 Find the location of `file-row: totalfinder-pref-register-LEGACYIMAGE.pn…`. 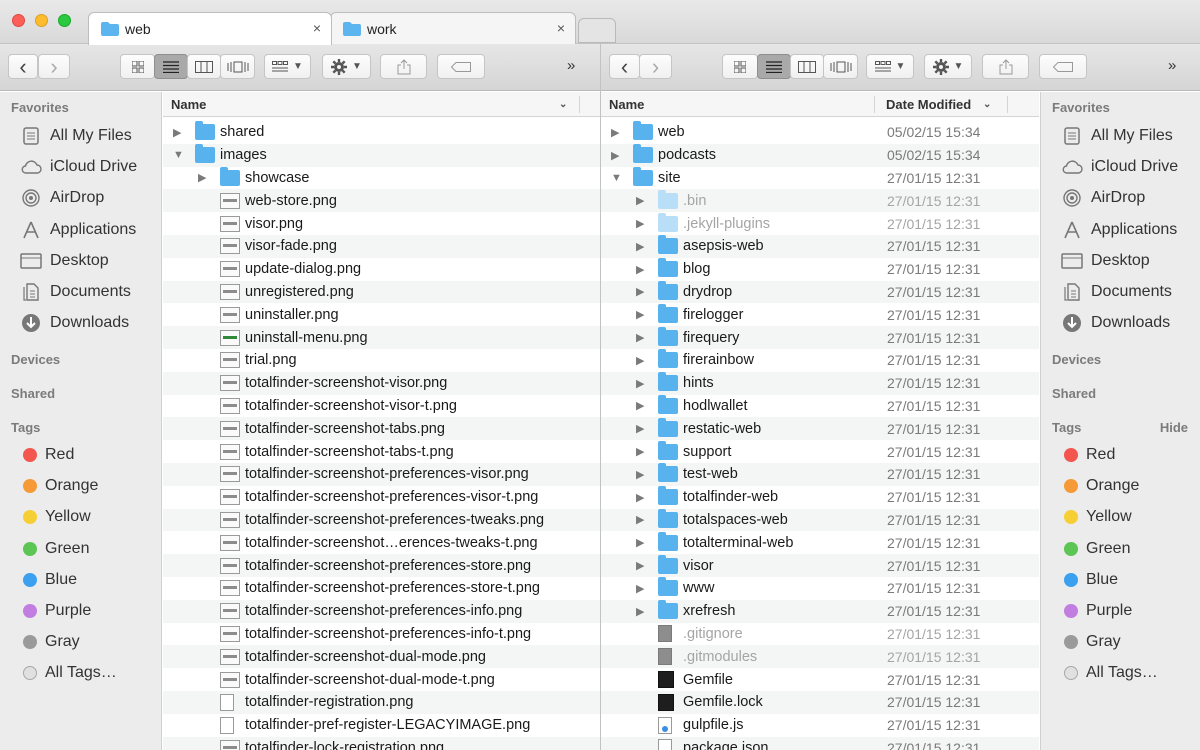

file-row: totalfinder-pref-register-LEGACYIMAGE.pn… is located at coordinates (381, 725).